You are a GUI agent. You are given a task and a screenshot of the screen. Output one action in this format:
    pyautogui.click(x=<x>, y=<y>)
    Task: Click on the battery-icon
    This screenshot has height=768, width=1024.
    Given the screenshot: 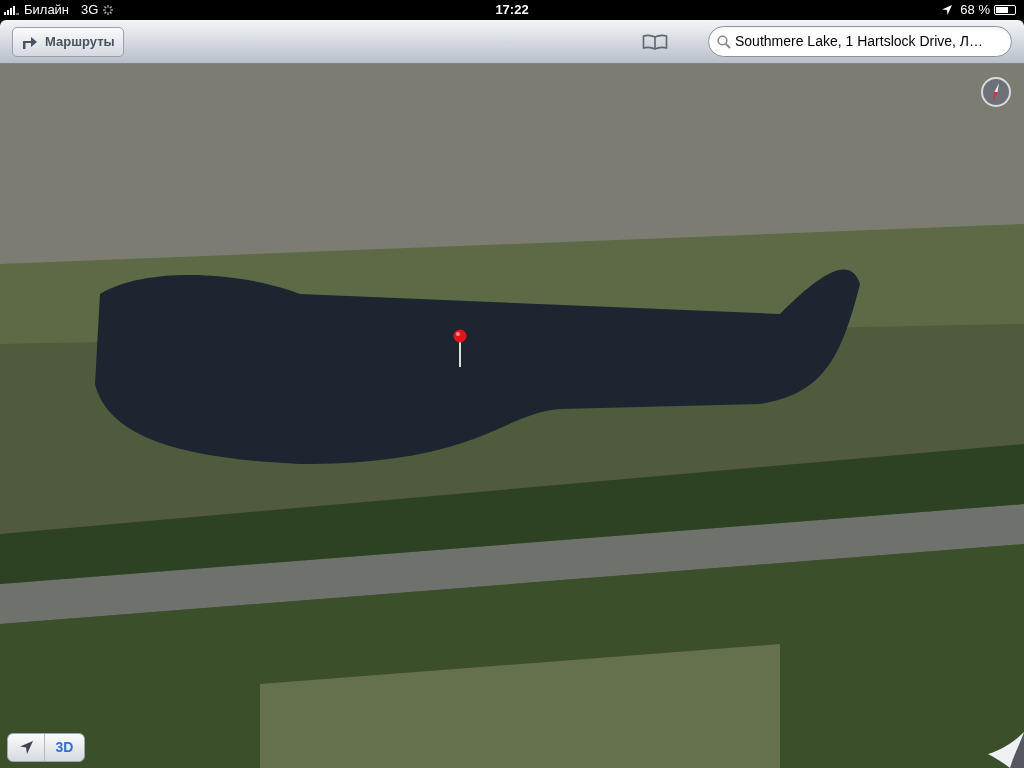 What is the action you would take?
    pyautogui.click(x=1005, y=10)
    